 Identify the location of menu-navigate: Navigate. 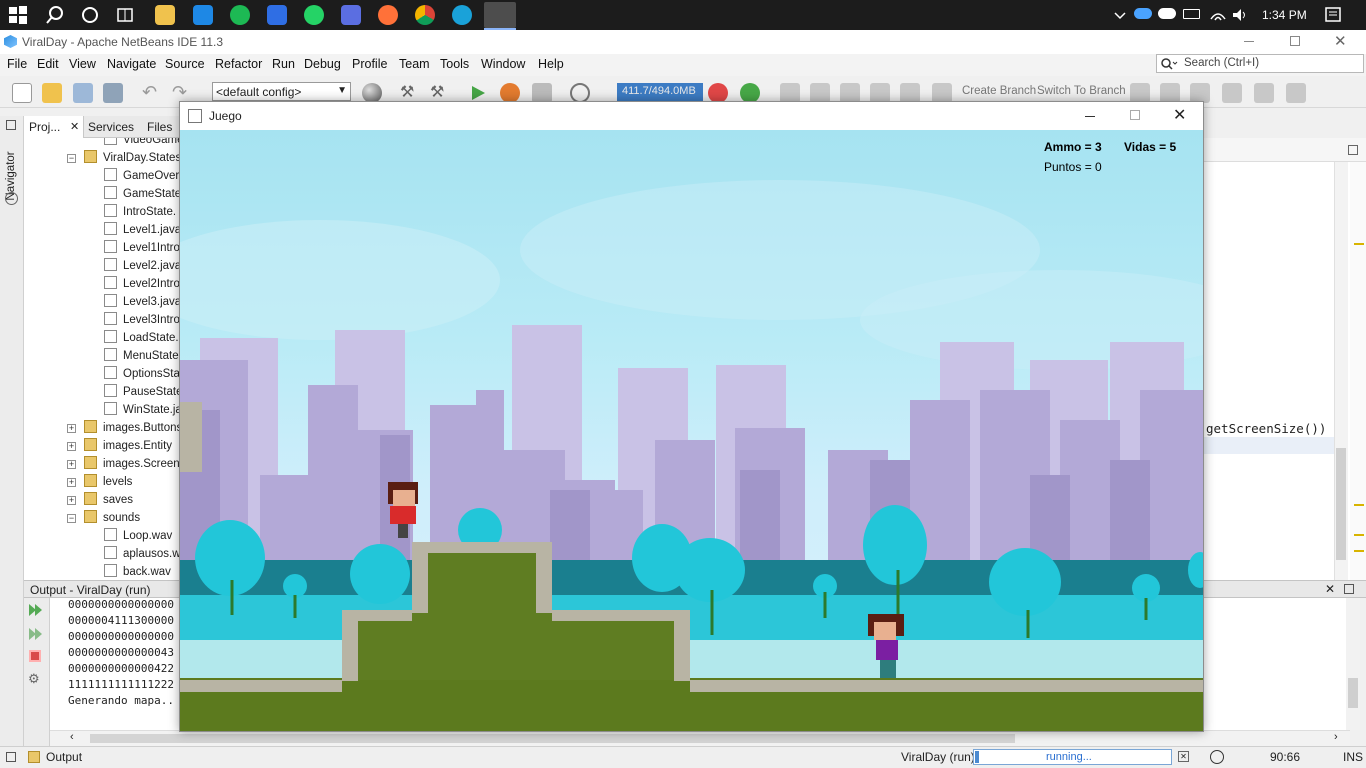
(131, 64).